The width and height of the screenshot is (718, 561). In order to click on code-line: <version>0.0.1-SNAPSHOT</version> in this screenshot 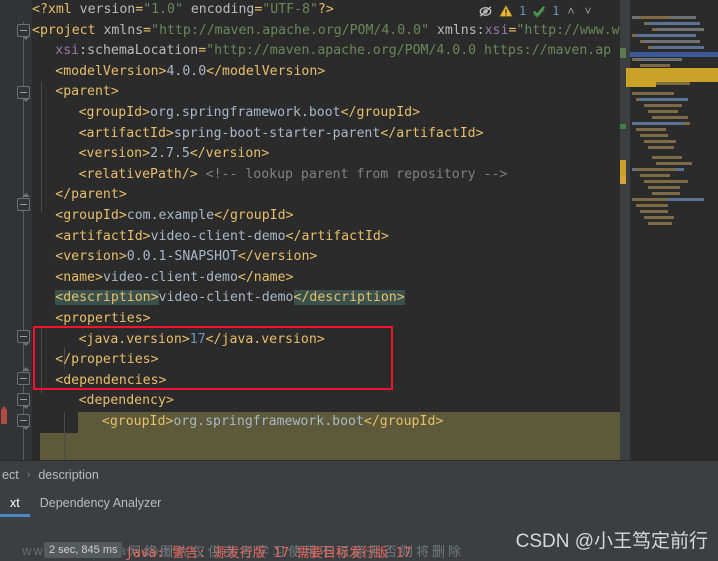, I will do `click(186, 257)`.